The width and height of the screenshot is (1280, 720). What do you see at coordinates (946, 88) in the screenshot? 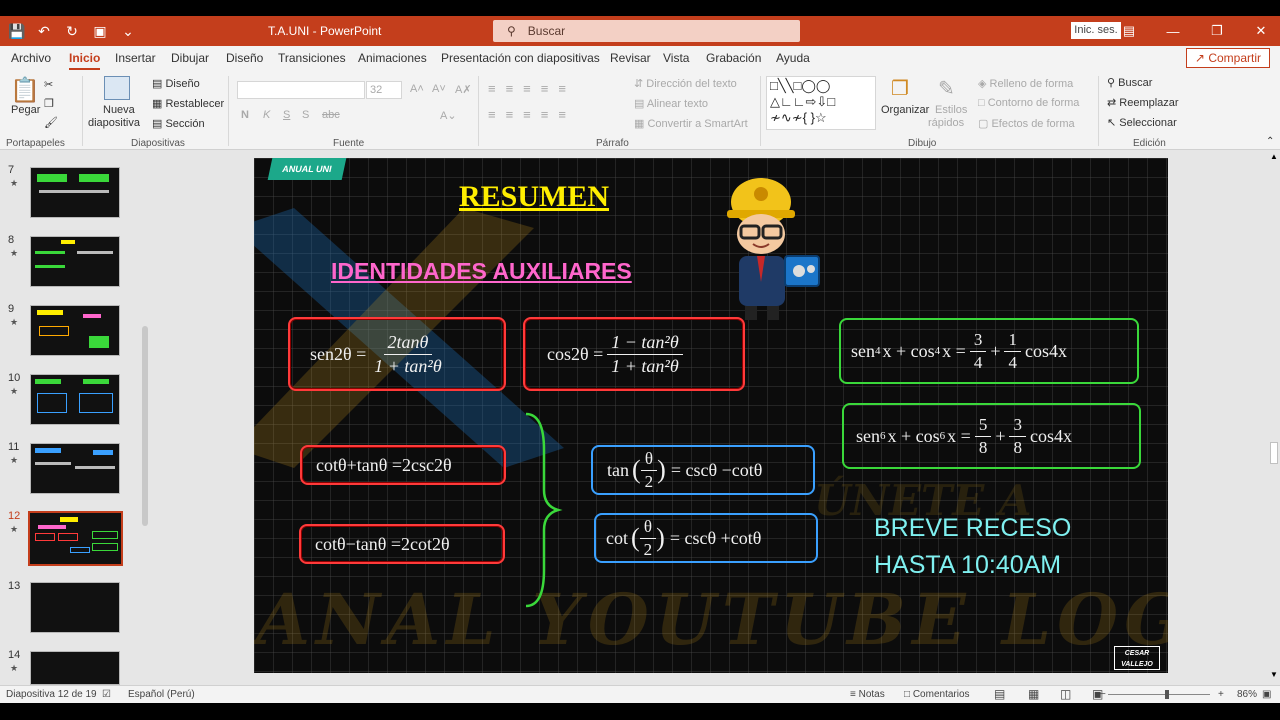
I see `quick-styles-icon: ✎` at bounding box center [946, 88].